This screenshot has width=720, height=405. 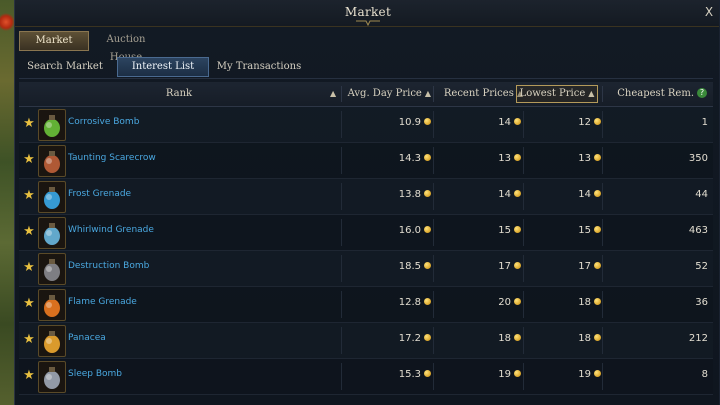 I want to click on tab-market: Market, so click(x=54, y=41).